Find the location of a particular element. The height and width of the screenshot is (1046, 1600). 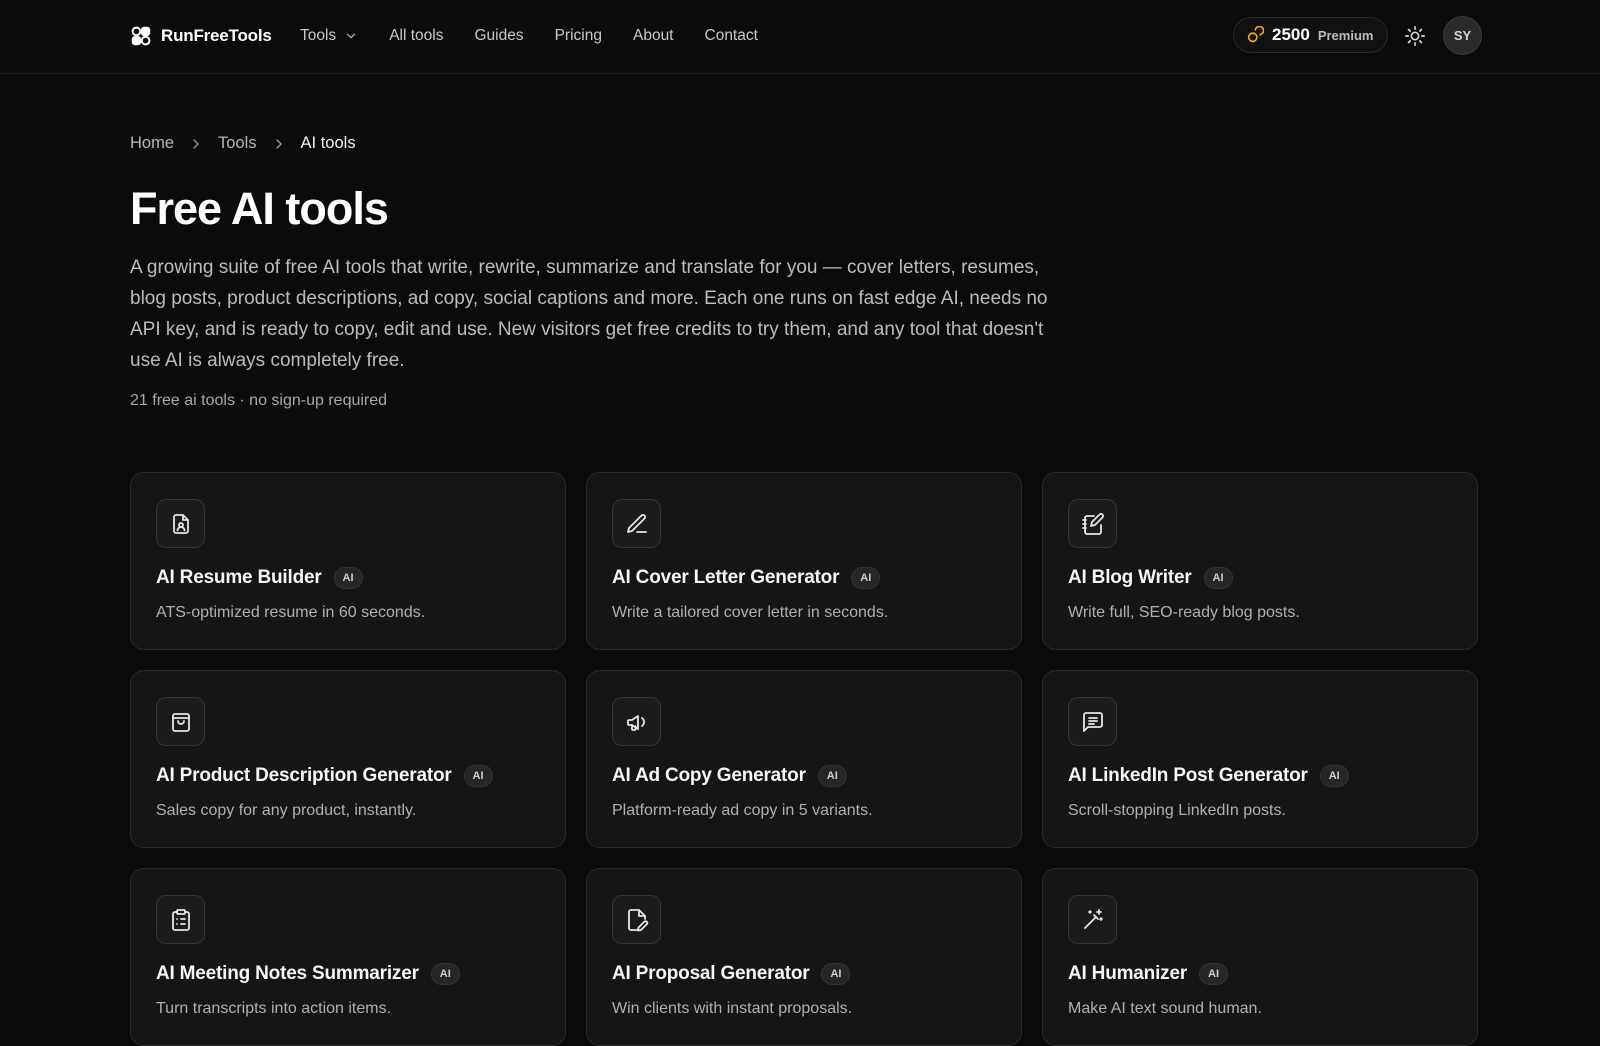

nav-tools-dropdown: Tools is located at coordinates (329, 36).